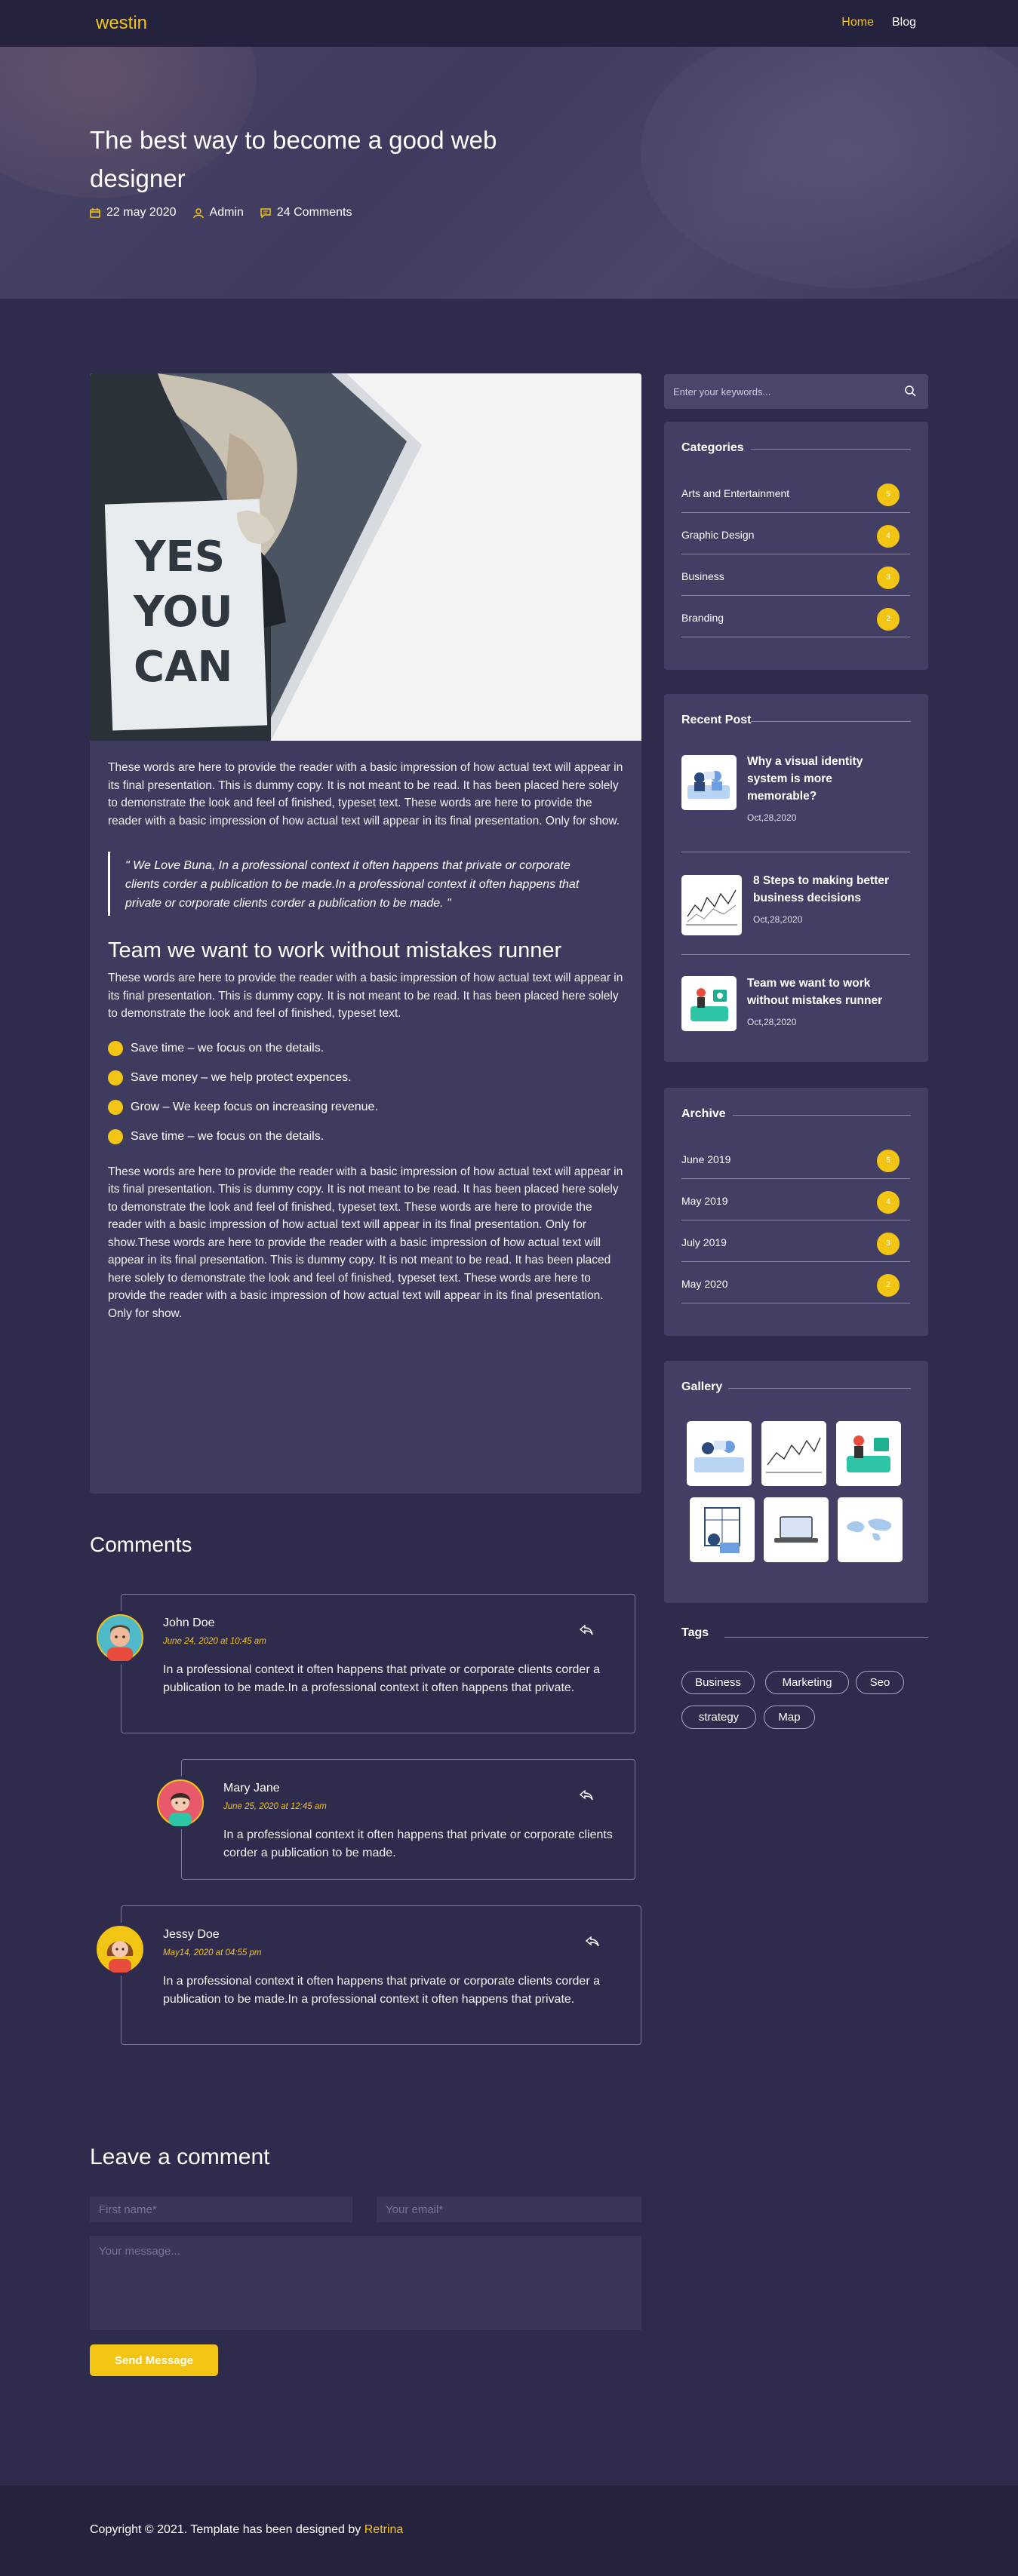 Image resolution: width=1018 pixels, height=2576 pixels. What do you see at coordinates (509, 2209) in the screenshot?
I see `email-field` at bounding box center [509, 2209].